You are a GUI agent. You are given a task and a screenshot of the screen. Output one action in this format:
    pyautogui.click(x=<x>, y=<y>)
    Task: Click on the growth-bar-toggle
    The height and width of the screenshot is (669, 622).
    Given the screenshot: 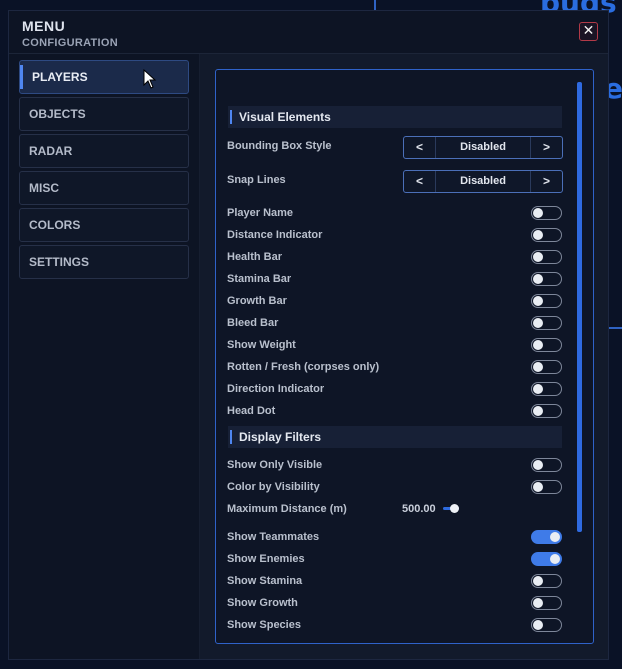 What is the action you would take?
    pyautogui.click(x=546, y=301)
    